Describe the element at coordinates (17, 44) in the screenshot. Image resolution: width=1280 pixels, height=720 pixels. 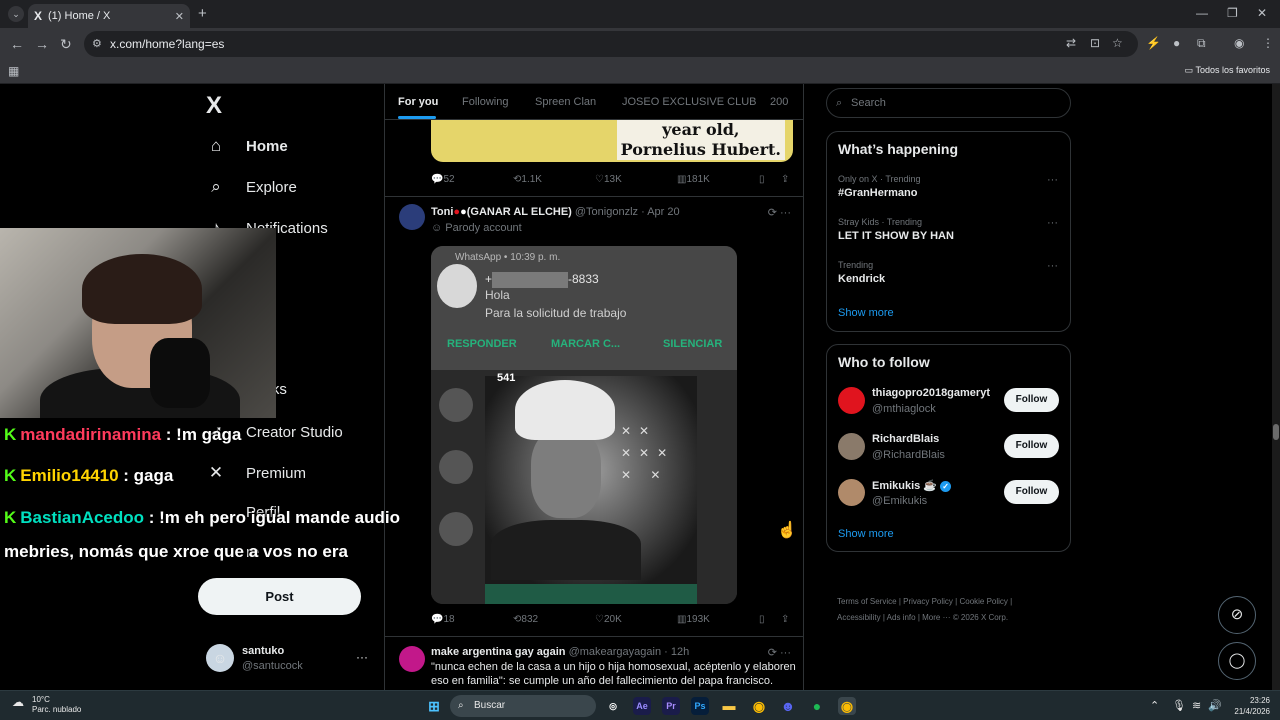
I see `back-icon: ←` at that location.